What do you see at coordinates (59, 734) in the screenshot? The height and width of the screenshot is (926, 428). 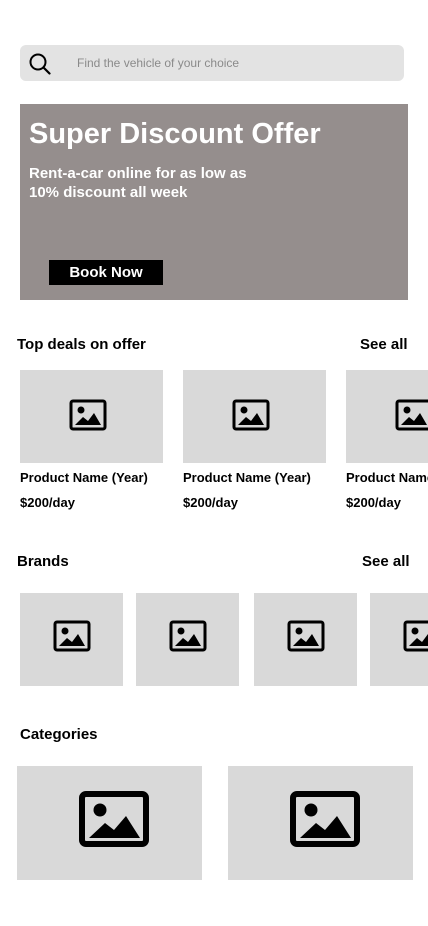 I see `categories-title: Categories` at bounding box center [59, 734].